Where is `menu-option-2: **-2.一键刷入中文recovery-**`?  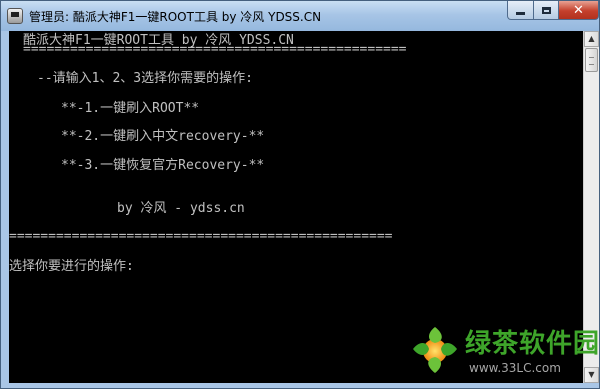
menu-option-2: **-2.一键刷入中文recovery-** is located at coordinates (163, 136).